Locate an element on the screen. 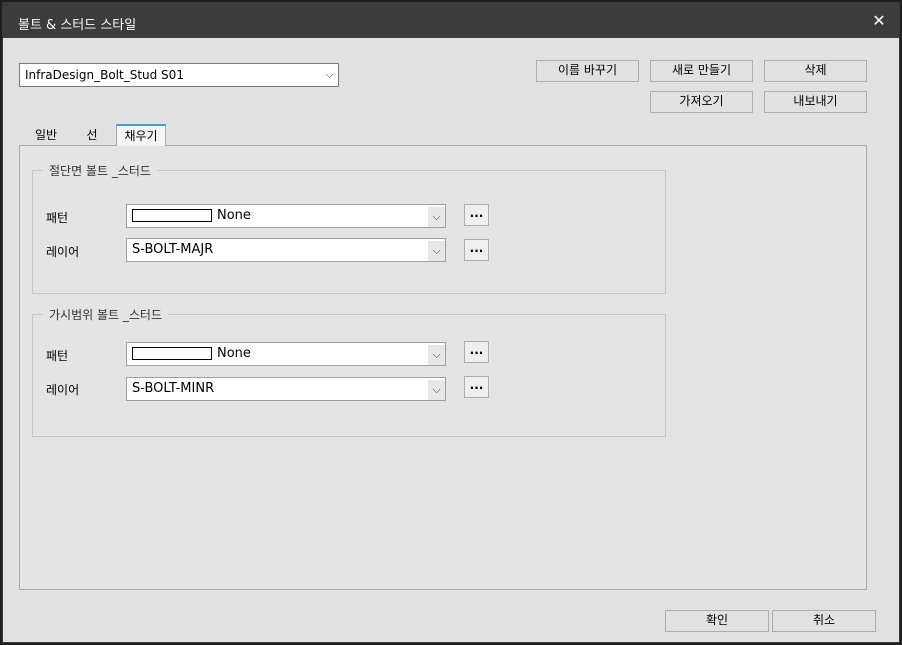 The width and height of the screenshot is (902, 645). ok-button: 확인 is located at coordinates (717, 621).